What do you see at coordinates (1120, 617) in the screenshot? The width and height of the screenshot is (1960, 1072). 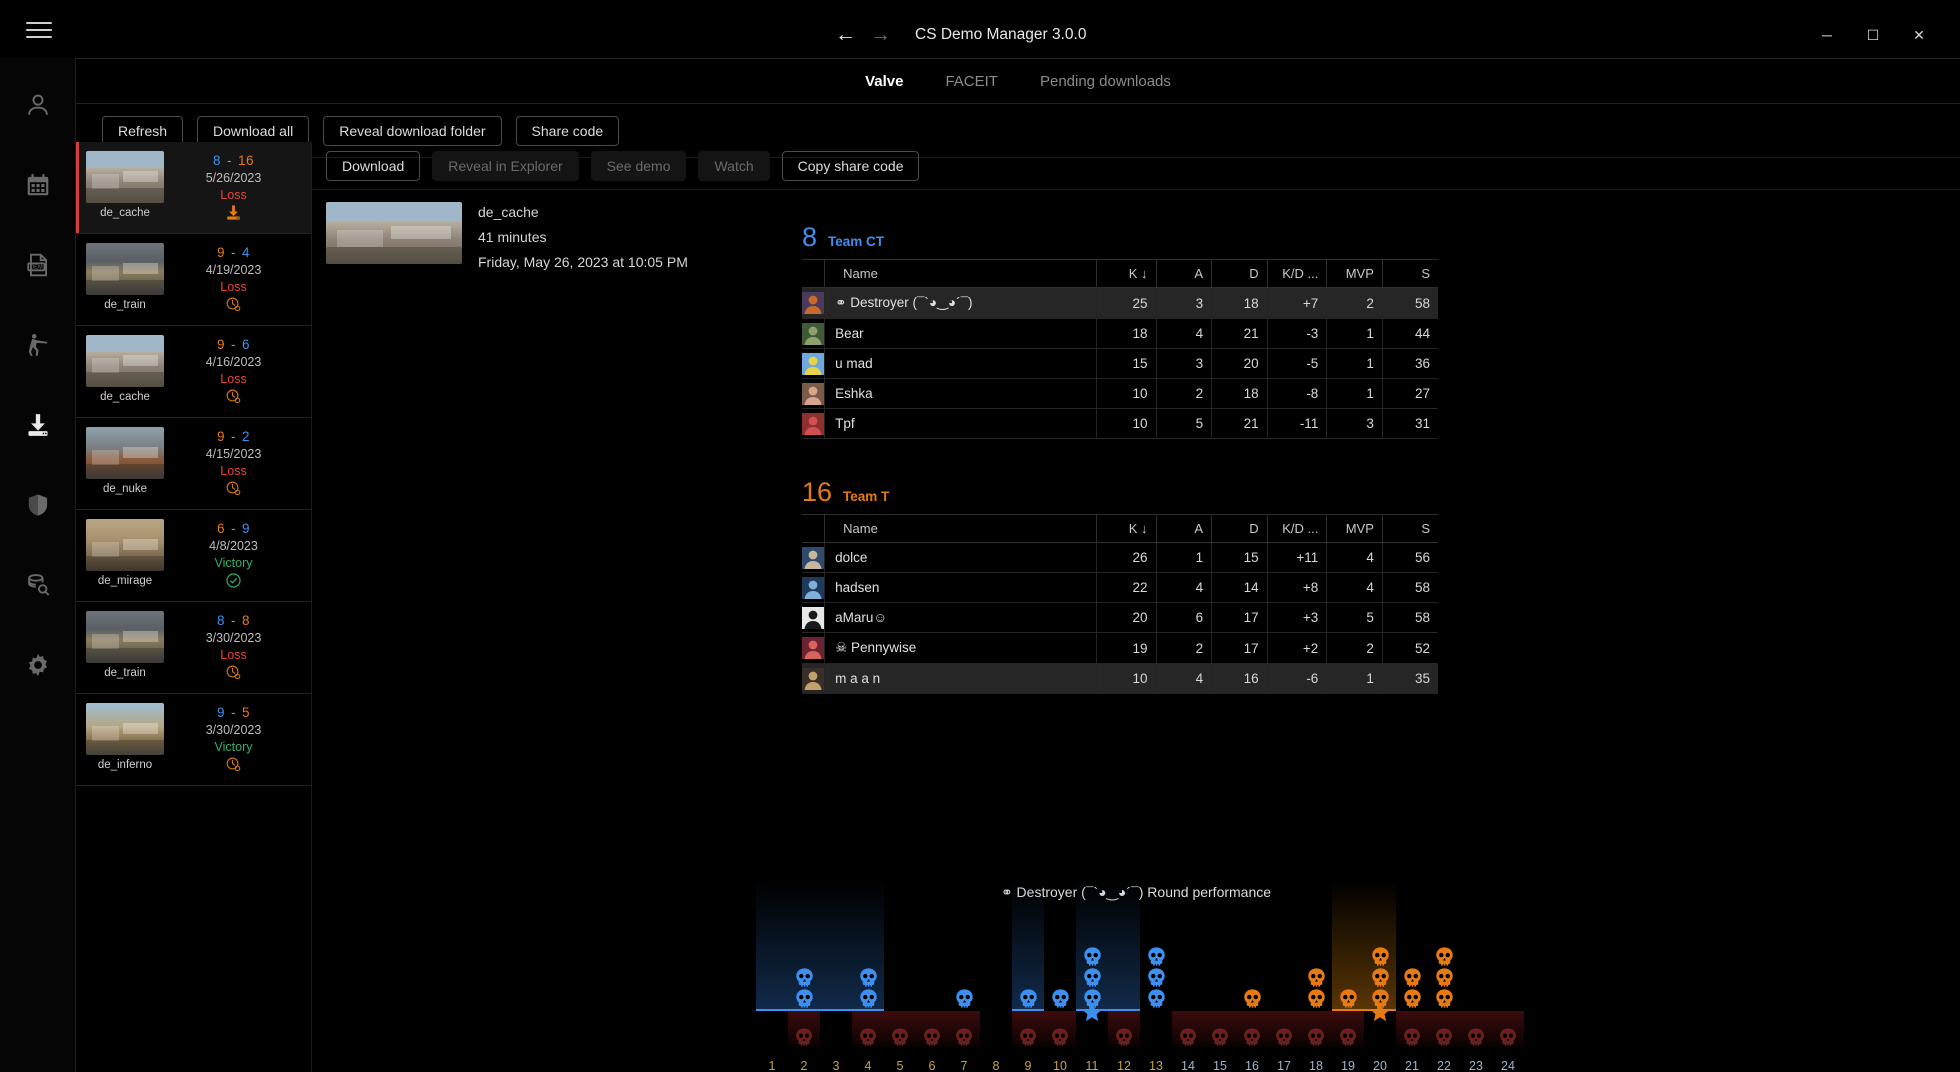 I see `table-row: aMaru☺ 20 6 17 +3 5 58` at bounding box center [1120, 617].